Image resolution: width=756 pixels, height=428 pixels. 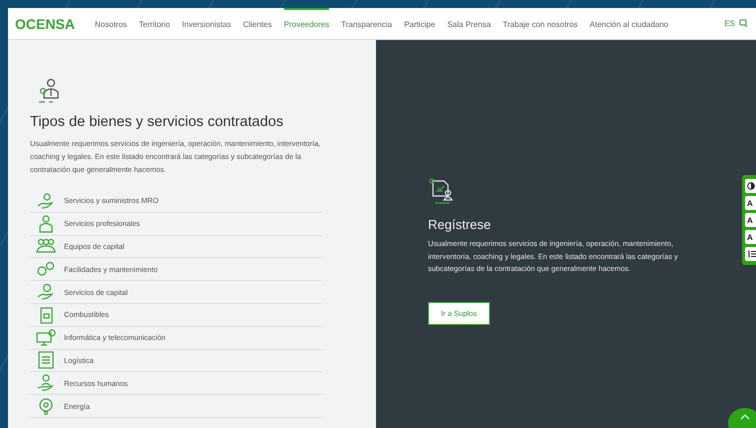 What do you see at coordinates (460, 224) in the screenshot?
I see `register-title: Regístrese` at bounding box center [460, 224].